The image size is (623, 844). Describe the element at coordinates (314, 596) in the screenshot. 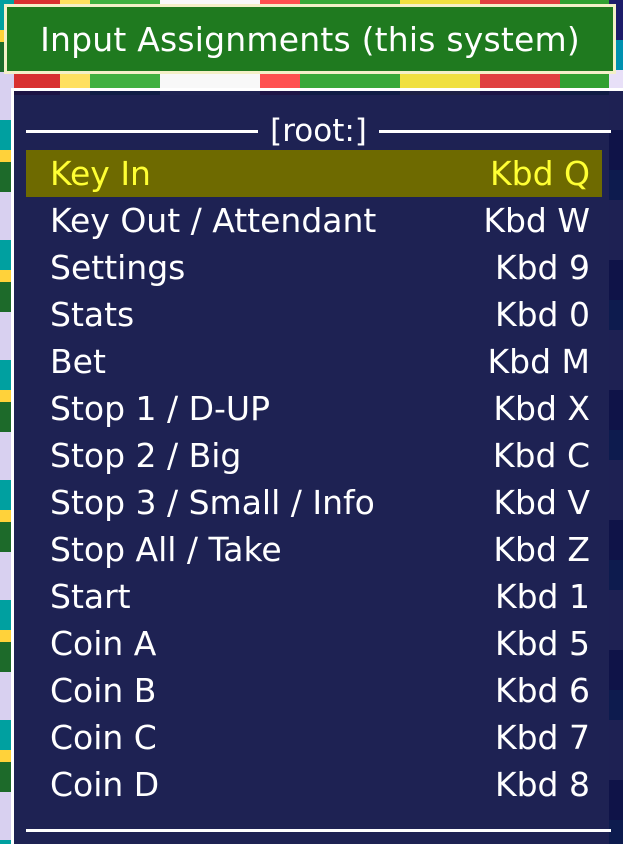

I see `menu-item-start: Start Kbd 1` at that location.